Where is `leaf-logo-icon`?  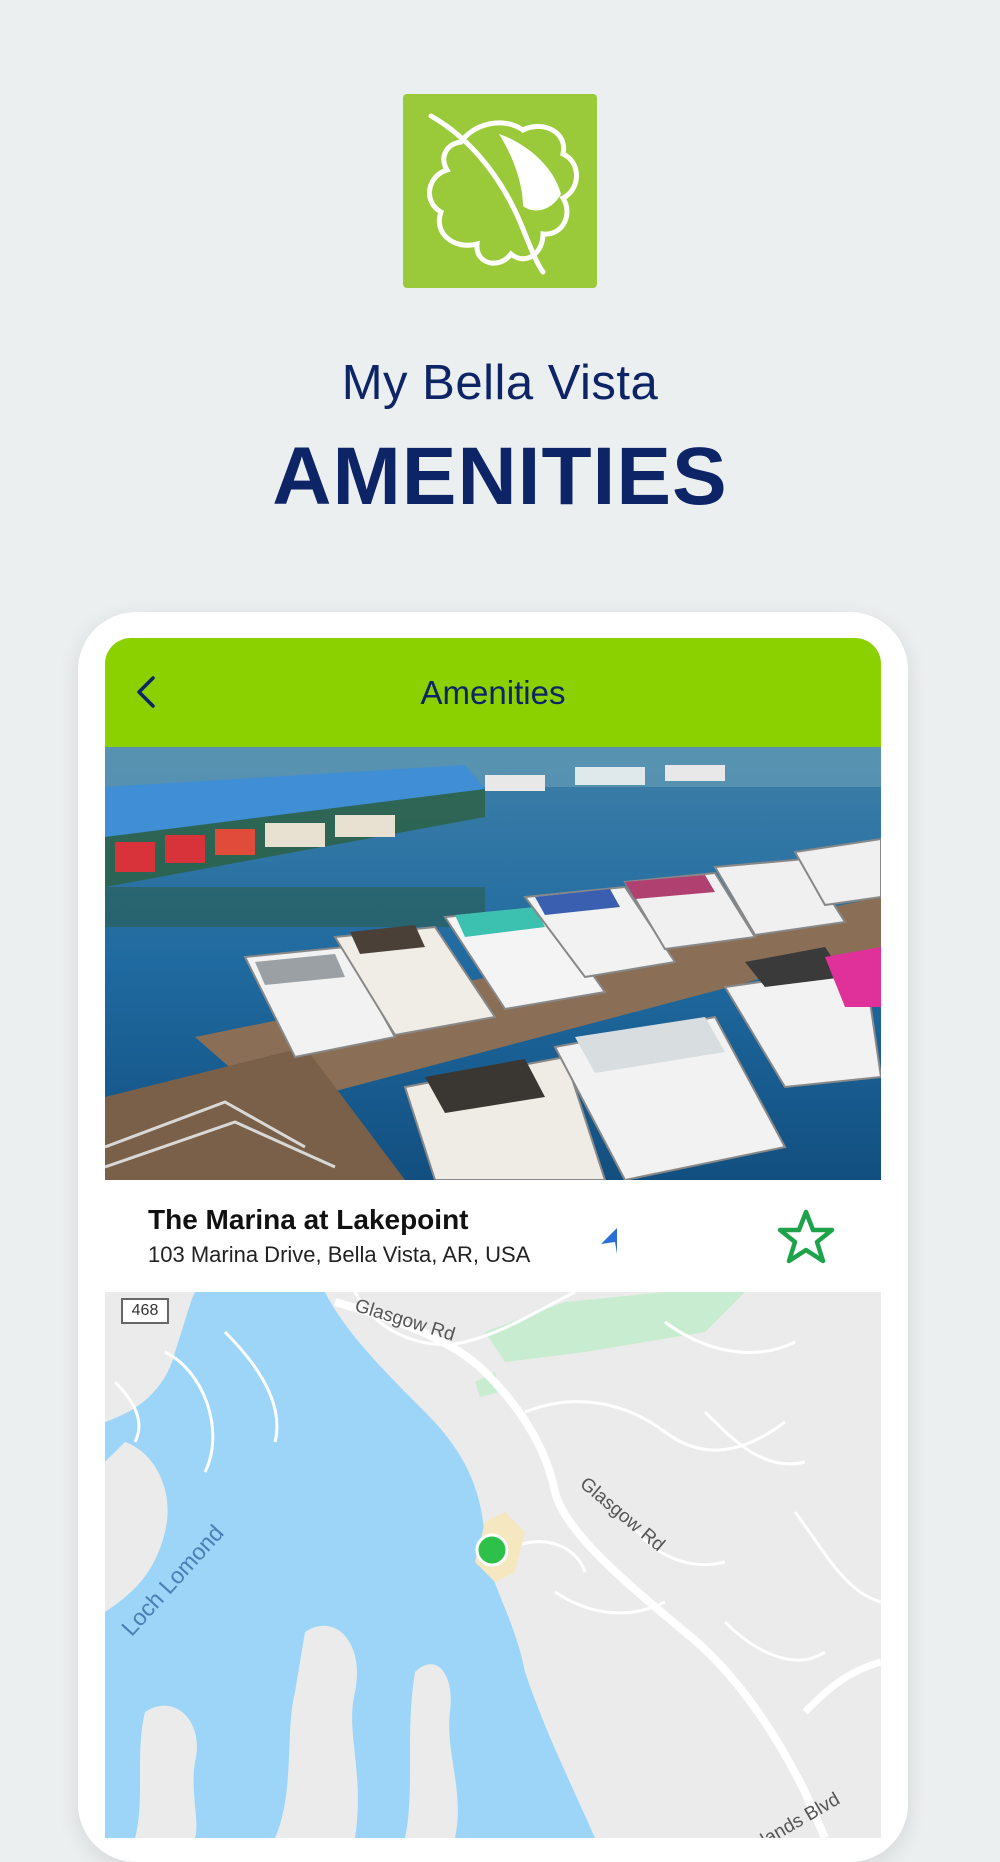
leaf-logo-icon is located at coordinates (503, 194).